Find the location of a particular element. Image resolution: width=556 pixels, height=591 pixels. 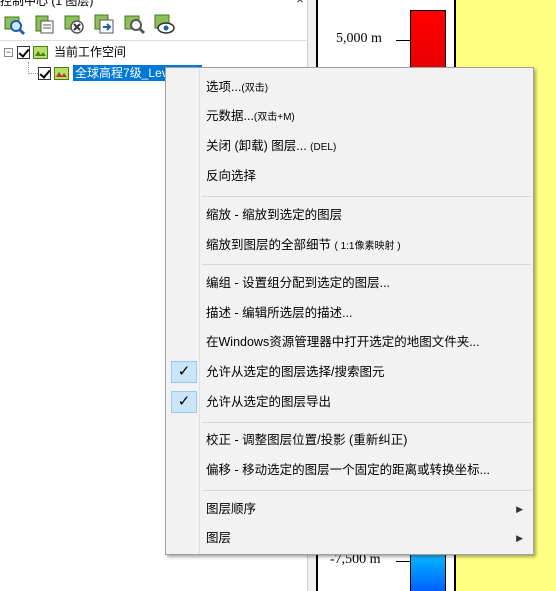

toolbar-divider is located at coordinates (154, 40).